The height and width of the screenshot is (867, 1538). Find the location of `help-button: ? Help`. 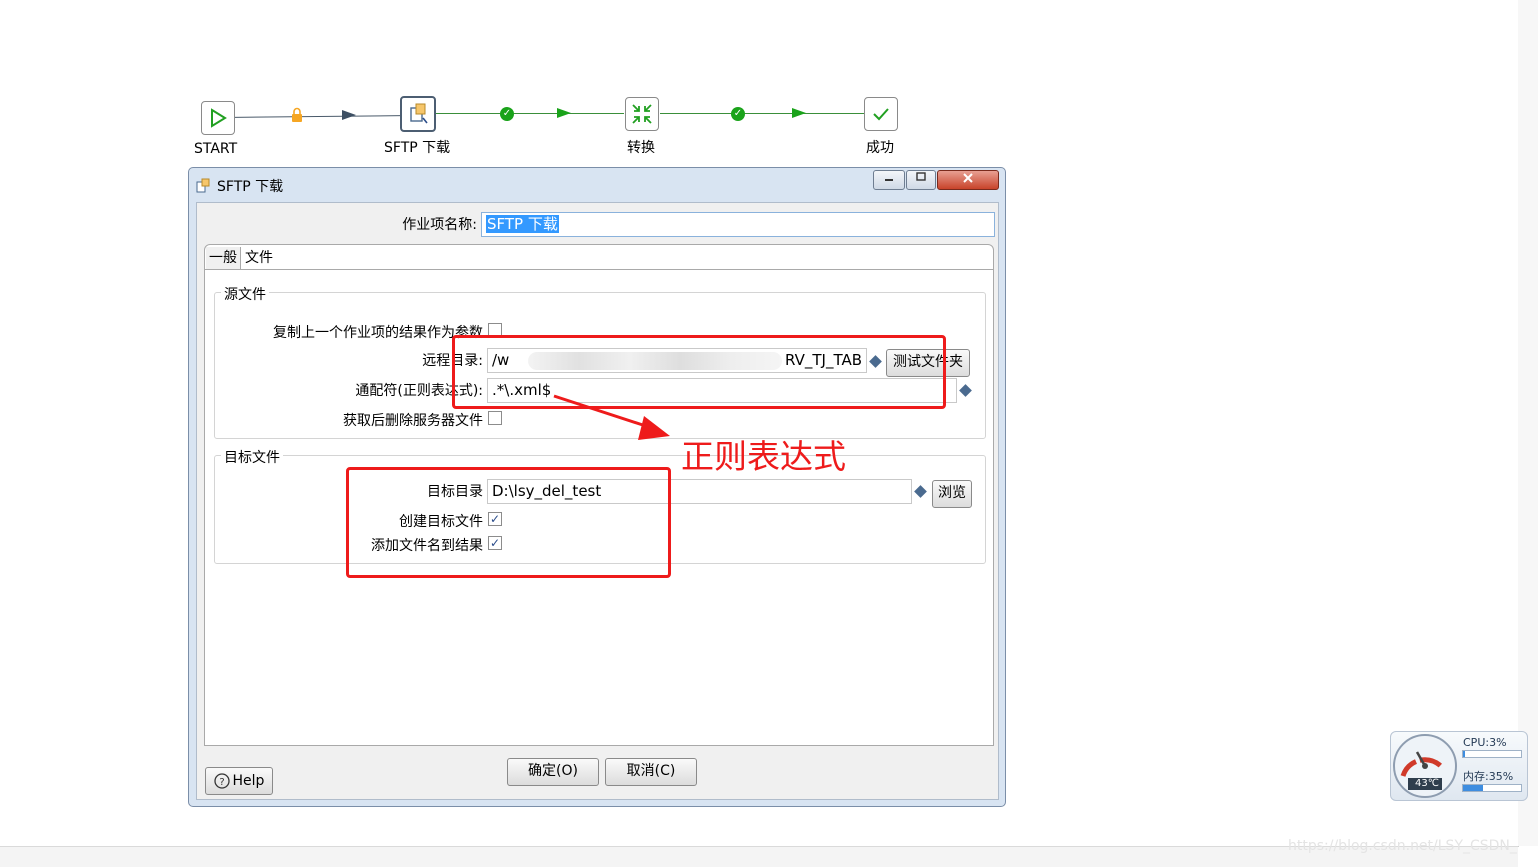

help-button: ? Help is located at coordinates (239, 781).